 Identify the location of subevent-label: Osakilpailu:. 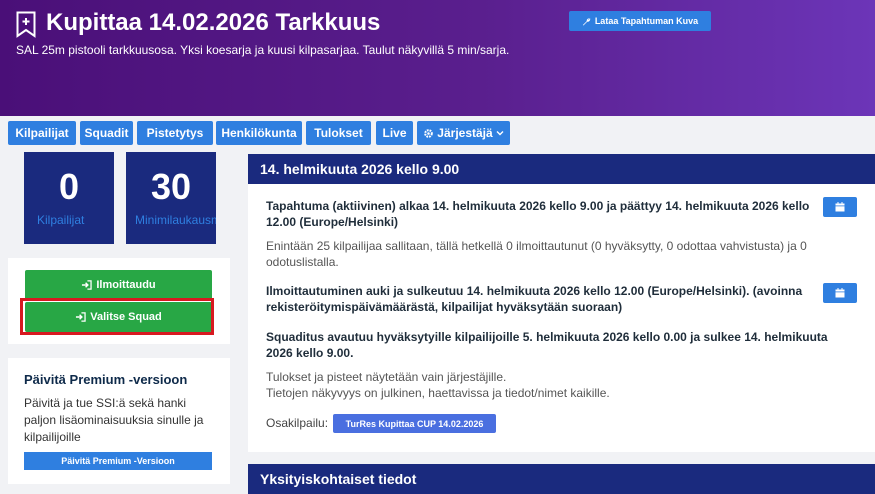
(297, 423).